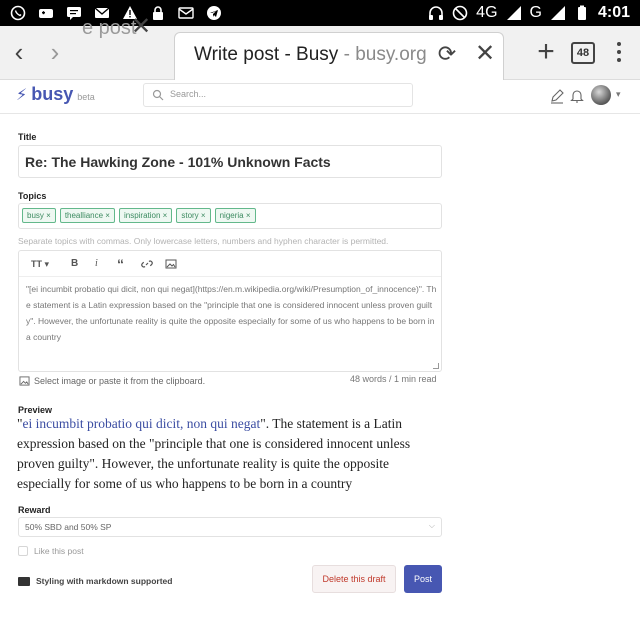  I want to click on topic-tag: inspiration ×, so click(145, 215).